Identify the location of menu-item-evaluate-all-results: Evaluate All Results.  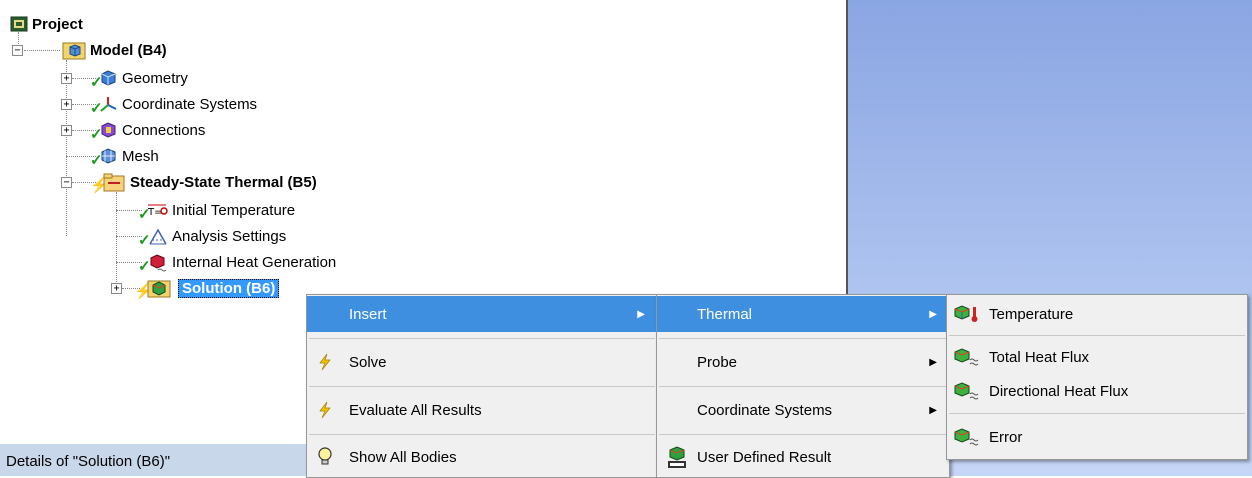
(482, 410).